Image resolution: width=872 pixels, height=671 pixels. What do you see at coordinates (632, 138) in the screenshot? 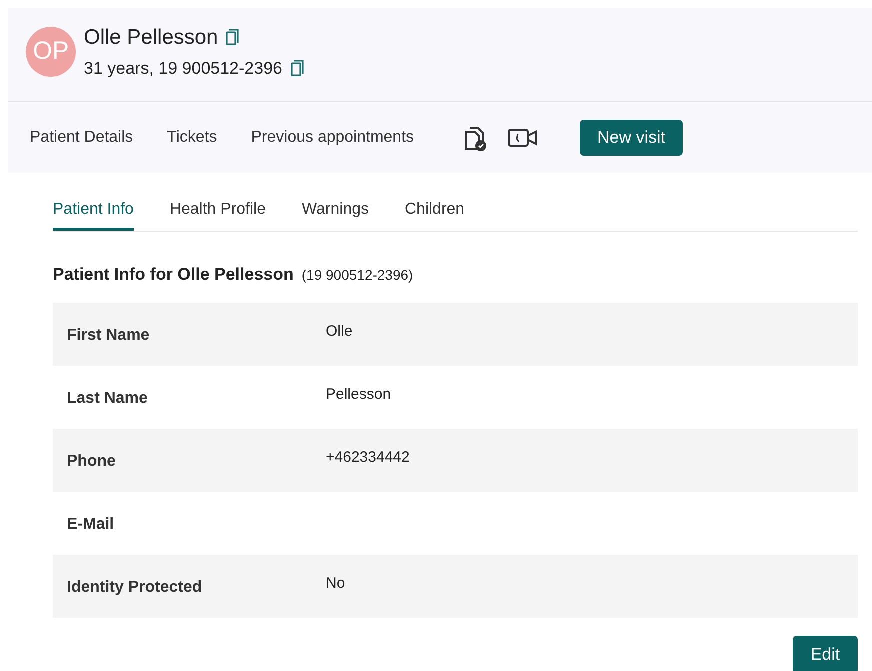
I see `new-visit-button: New visit` at bounding box center [632, 138].